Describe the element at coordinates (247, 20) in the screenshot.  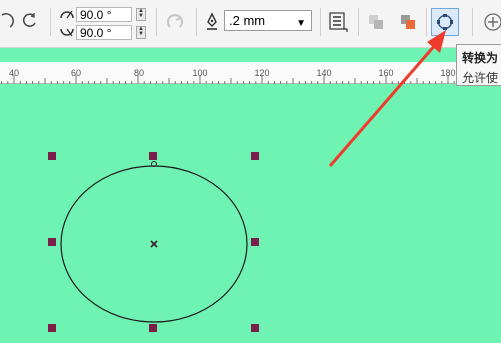
I see `outline-width-value: .2 mm` at that location.